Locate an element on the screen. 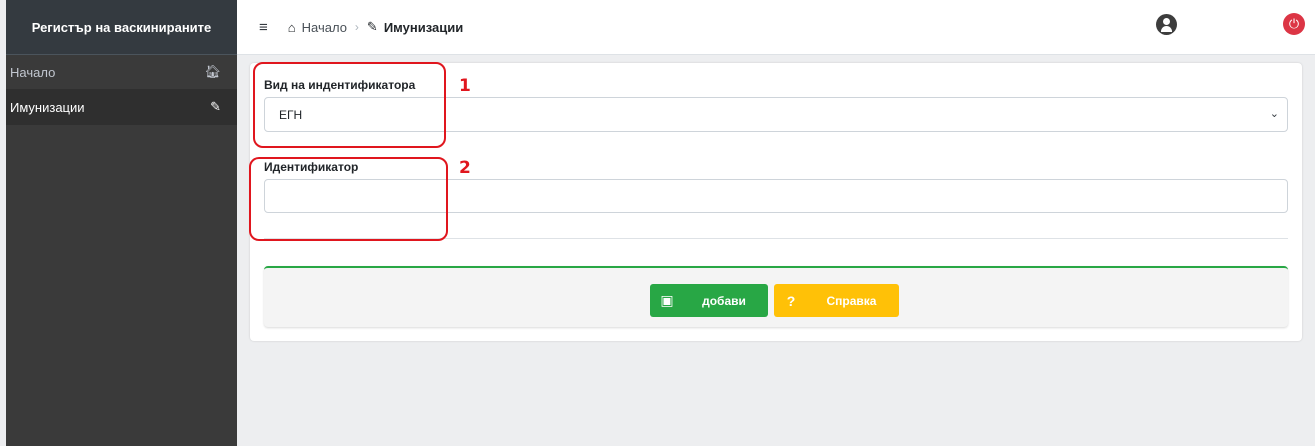  top-bar: ≡ ⌂ Начало › ✎ Имунизации ⏻ is located at coordinates (776, 27).